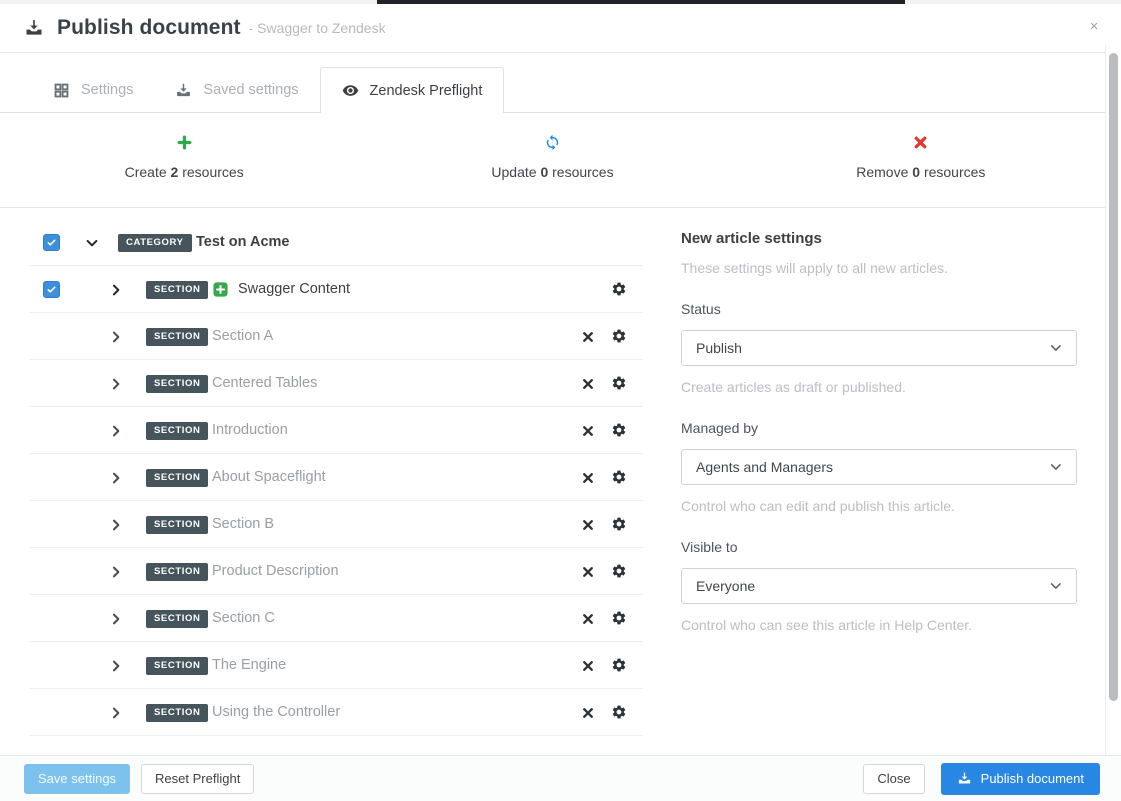  I want to click on field-select: Everyone, so click(879, 586).